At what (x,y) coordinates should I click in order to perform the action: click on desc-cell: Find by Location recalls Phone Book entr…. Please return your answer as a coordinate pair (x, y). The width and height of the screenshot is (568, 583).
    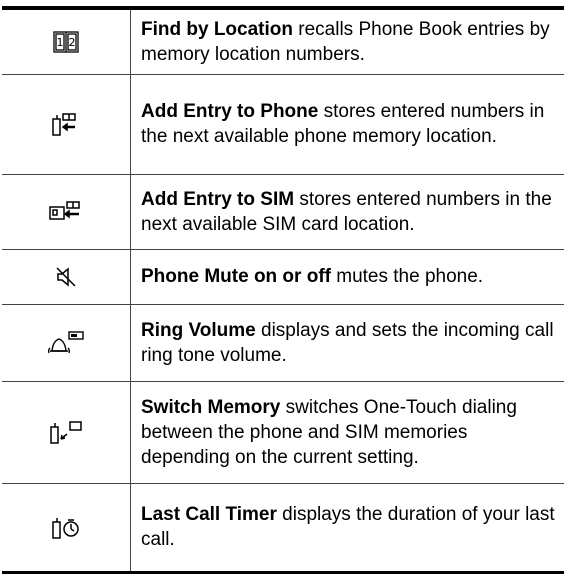
    Looking at the image, I should click on (347, 40).